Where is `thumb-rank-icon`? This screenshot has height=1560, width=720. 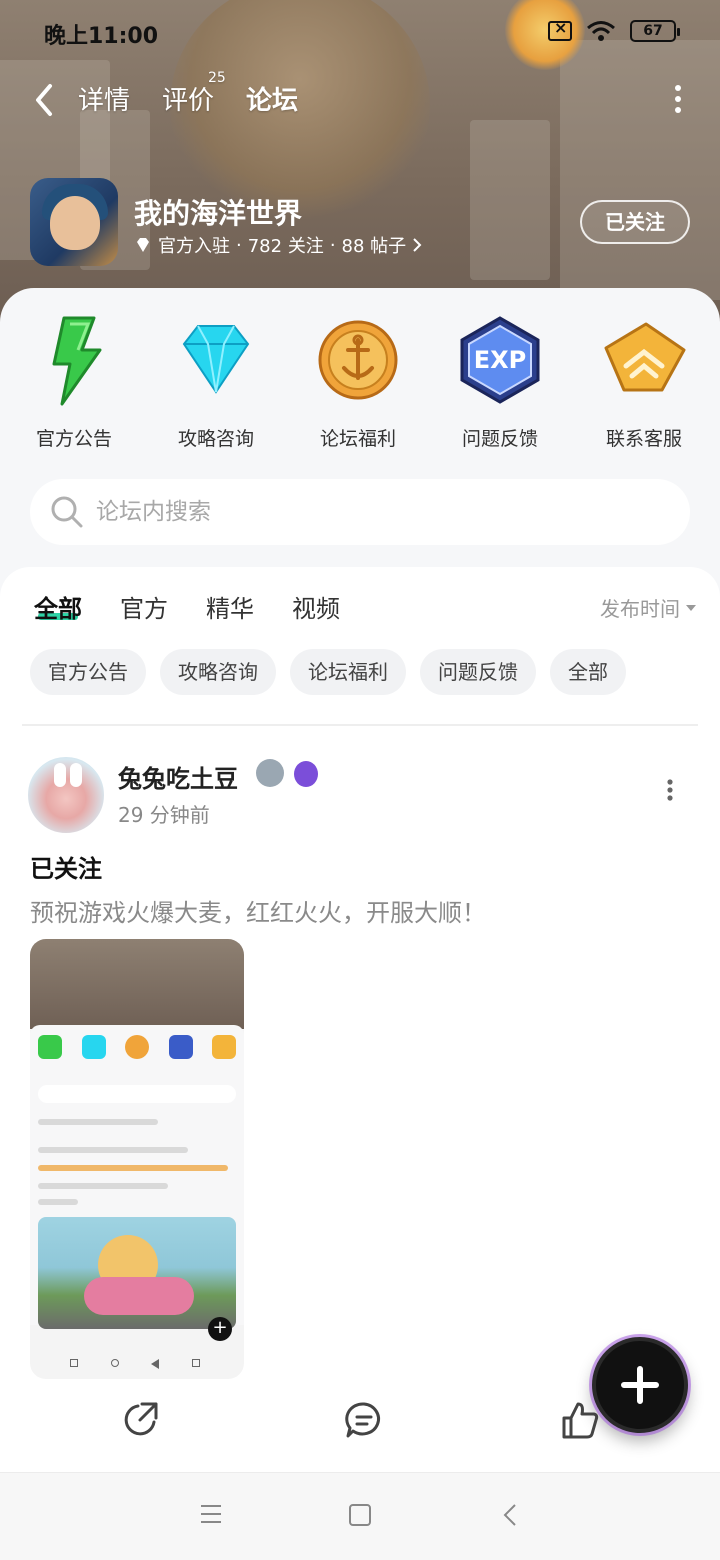 thumb-rank-icon is located at coordinates (224, 1047).